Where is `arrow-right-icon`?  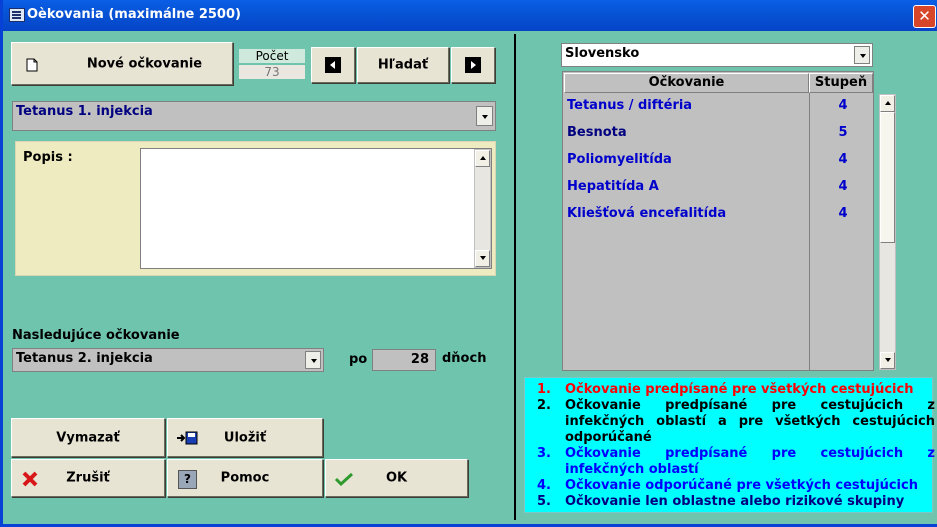
arrow-right-icon is located at coordinates (473, 65).